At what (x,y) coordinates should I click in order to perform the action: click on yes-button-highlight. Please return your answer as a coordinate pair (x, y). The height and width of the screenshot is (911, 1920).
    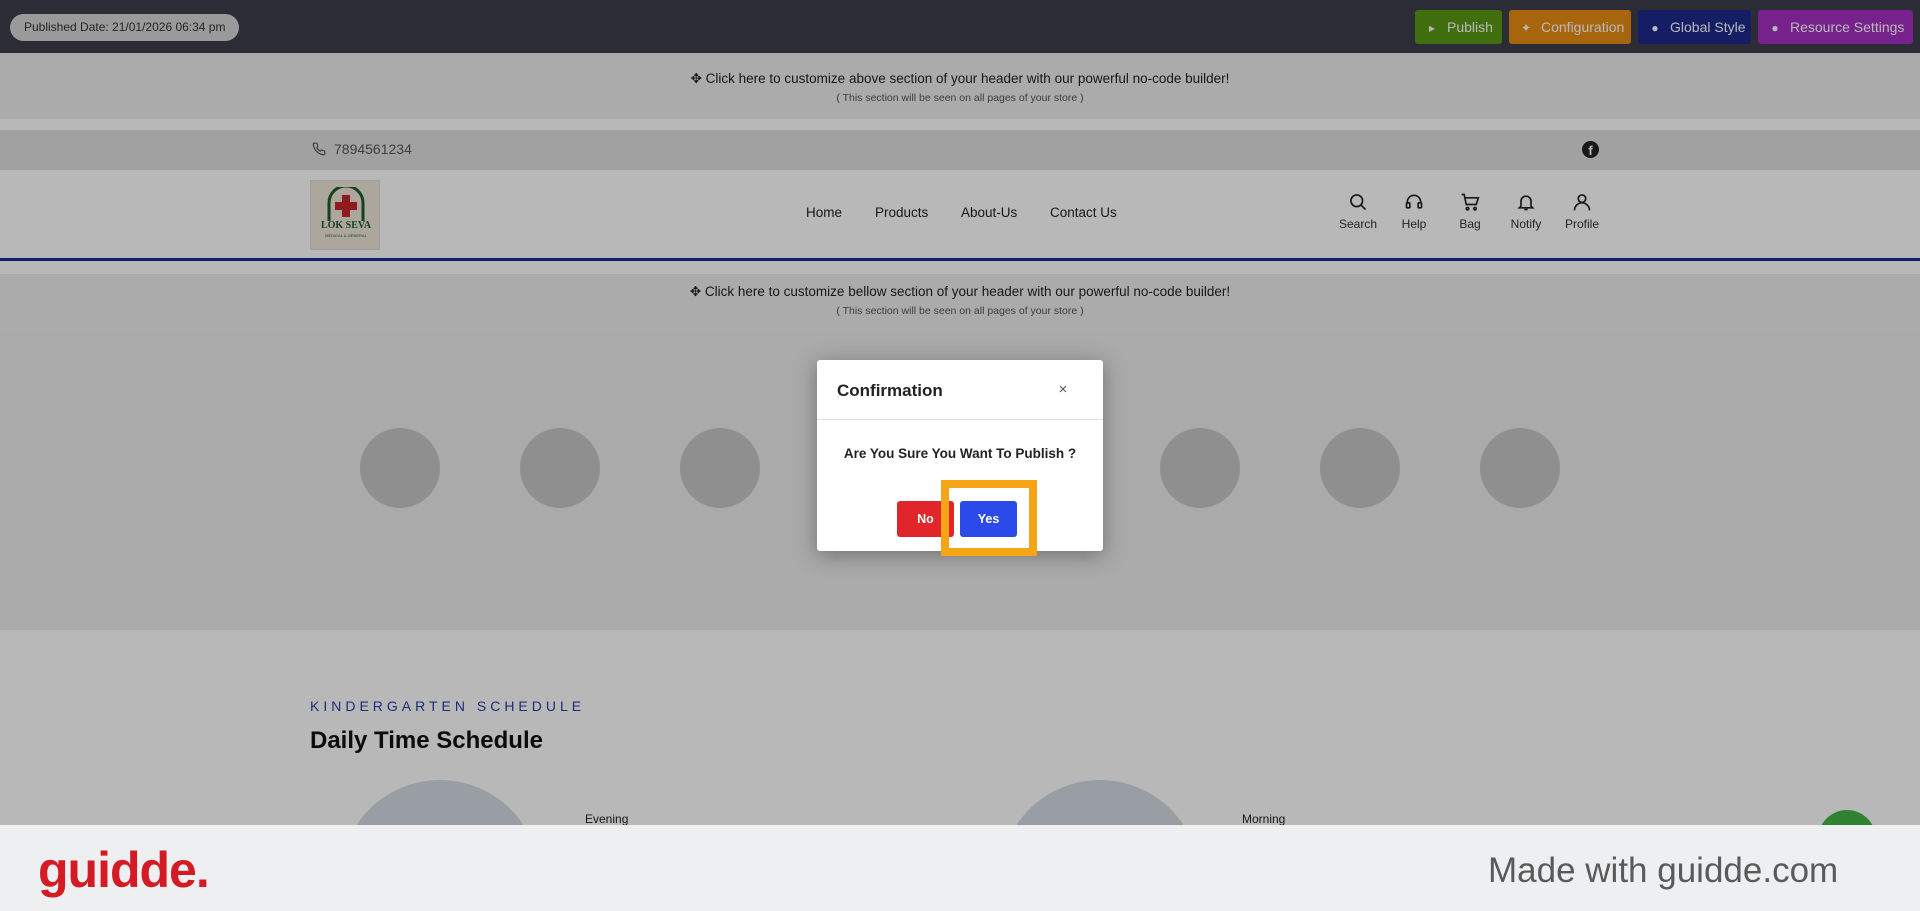
    Looking at the image, I should click on (989, 518).